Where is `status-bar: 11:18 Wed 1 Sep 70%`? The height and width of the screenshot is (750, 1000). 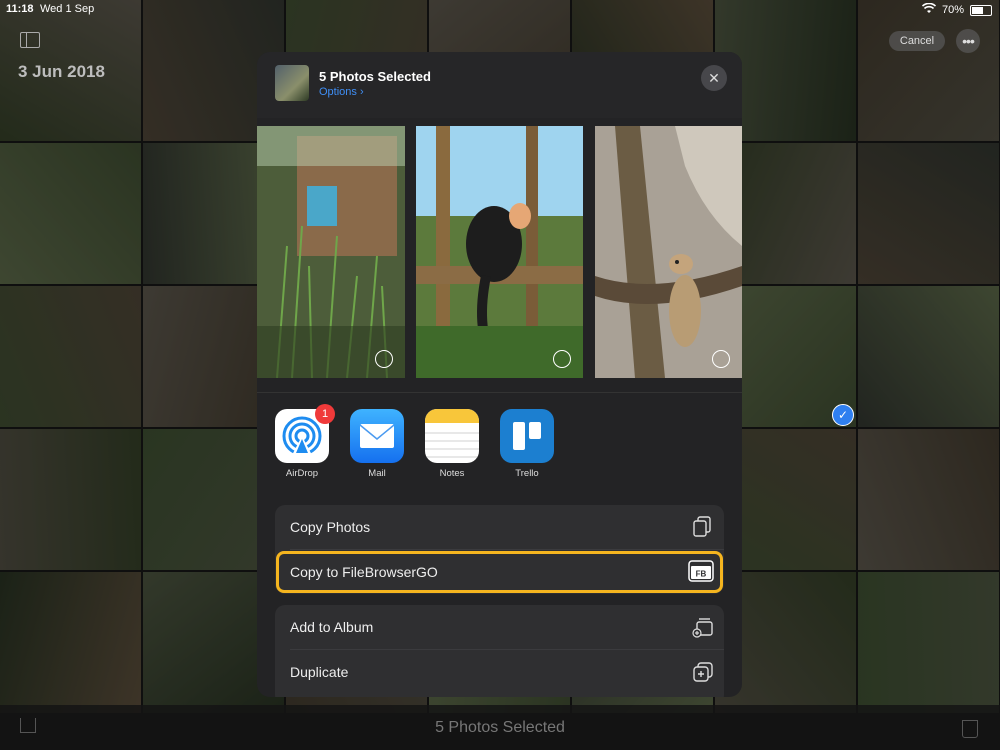 status-bar: 11:18 Wed 1 Sep 70% is located at coordinates (500, 10).